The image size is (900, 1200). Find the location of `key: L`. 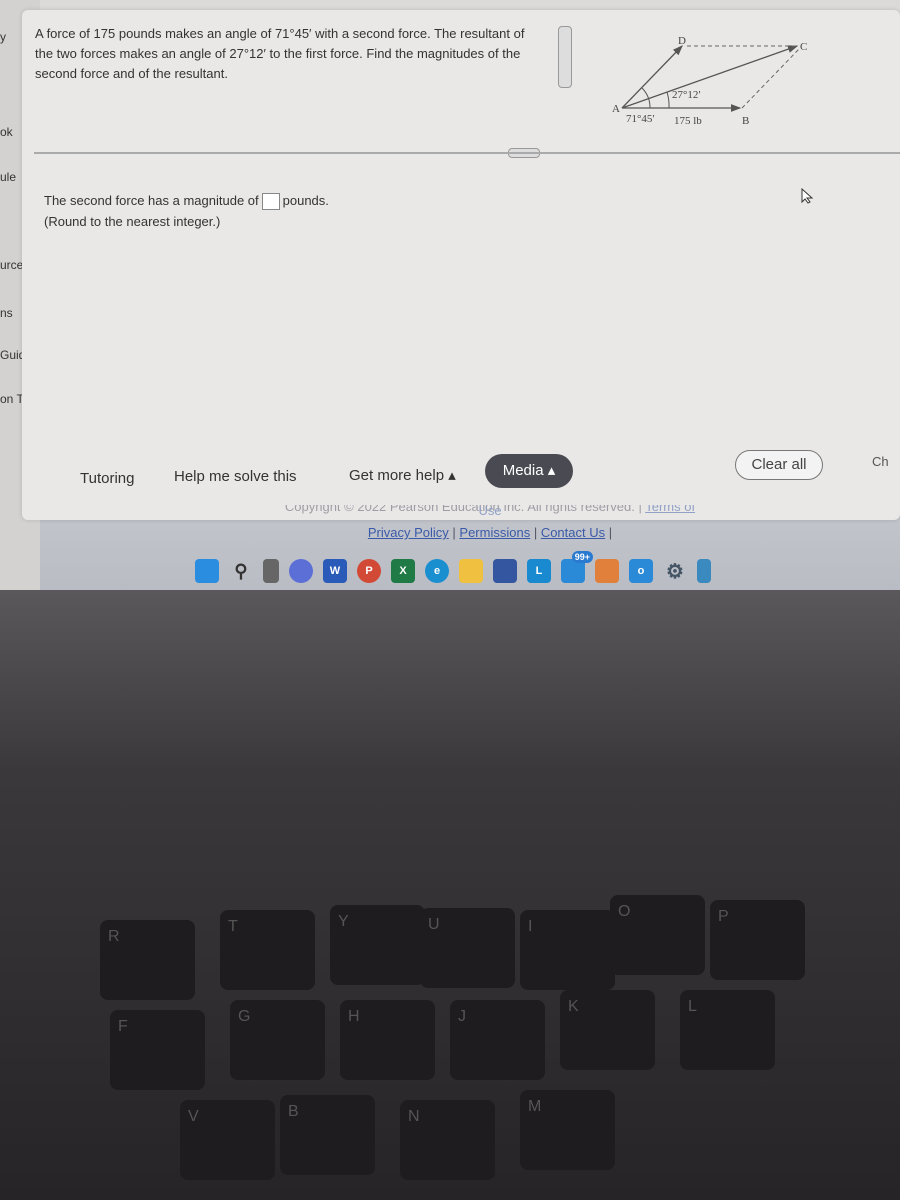

key: L is located at coordinates (727, 1030).